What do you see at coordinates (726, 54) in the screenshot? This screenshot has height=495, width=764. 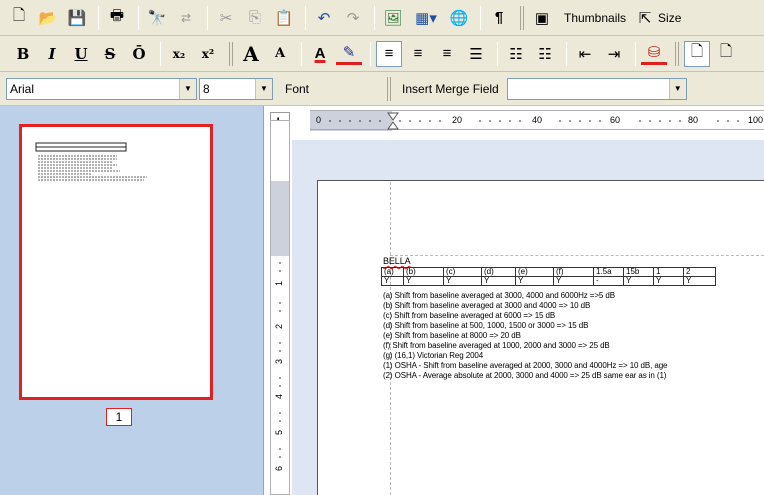 I see `page-layout-icon: 🗋` at bounding box center [726, 54].